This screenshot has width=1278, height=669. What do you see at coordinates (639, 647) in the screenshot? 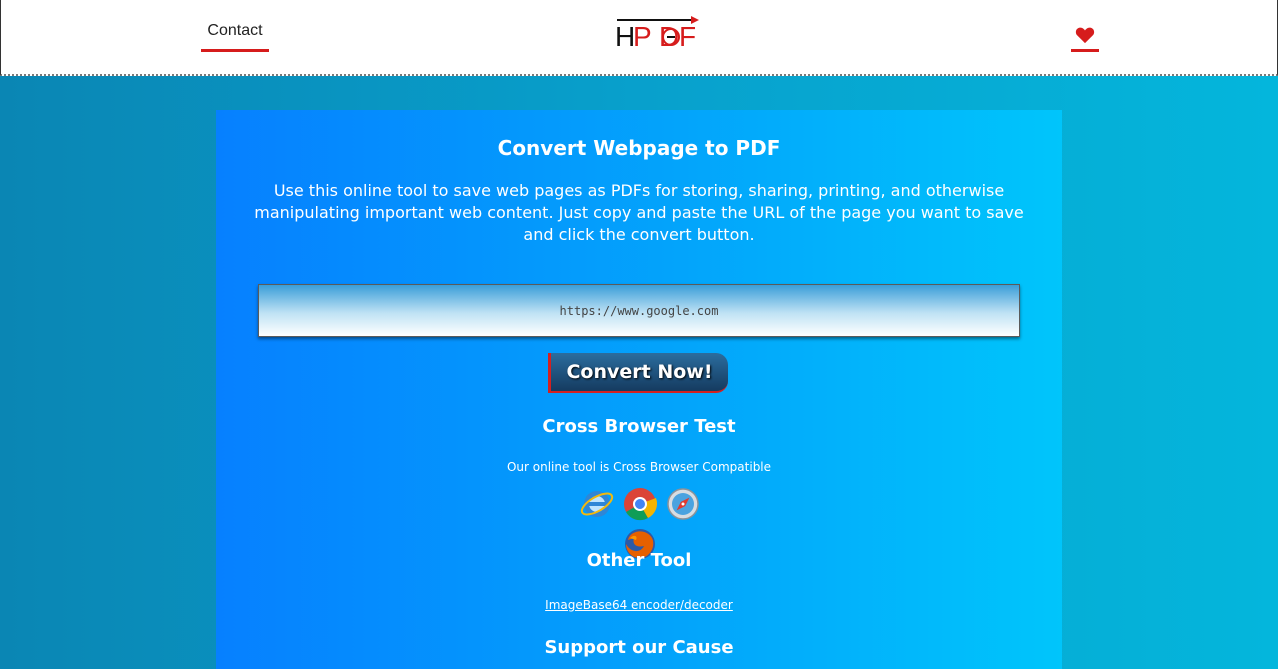
I see `support-heading: Support our Cause` at bounding box center [639, 647].